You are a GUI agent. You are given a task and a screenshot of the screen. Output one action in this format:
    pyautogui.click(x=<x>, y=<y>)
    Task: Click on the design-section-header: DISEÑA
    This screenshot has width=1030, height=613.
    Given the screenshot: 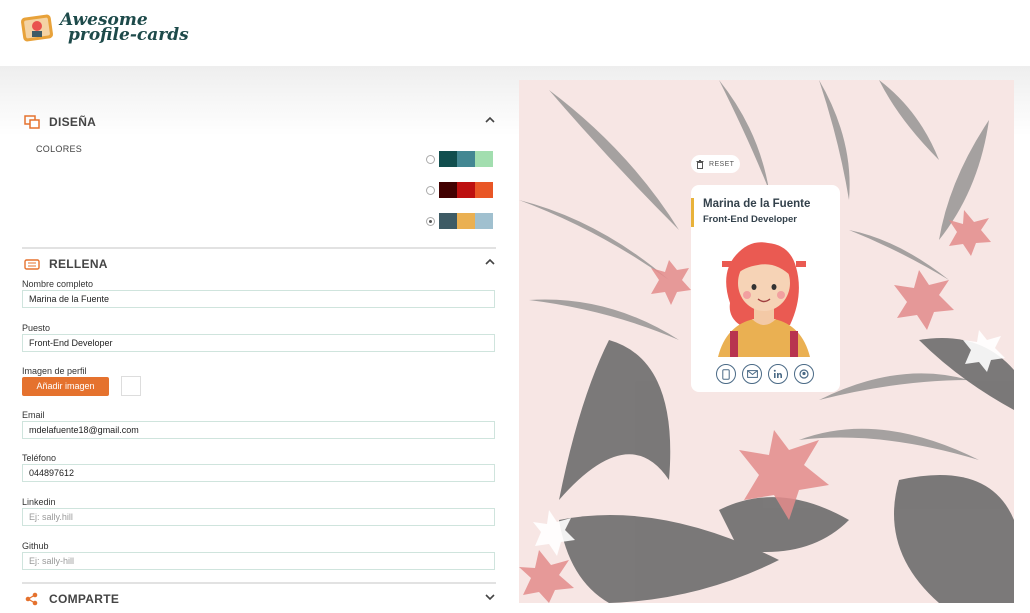 What is the action you would take?
    pyautogui.click(x=259, y=122)
    